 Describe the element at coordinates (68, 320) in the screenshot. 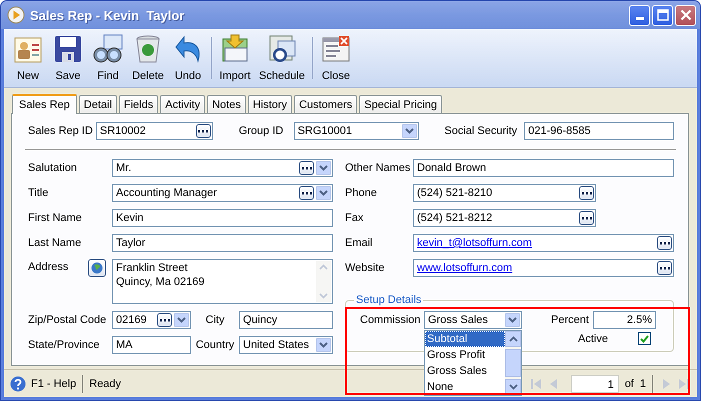

I see `field-label: Zip/Postal Code` at that location.